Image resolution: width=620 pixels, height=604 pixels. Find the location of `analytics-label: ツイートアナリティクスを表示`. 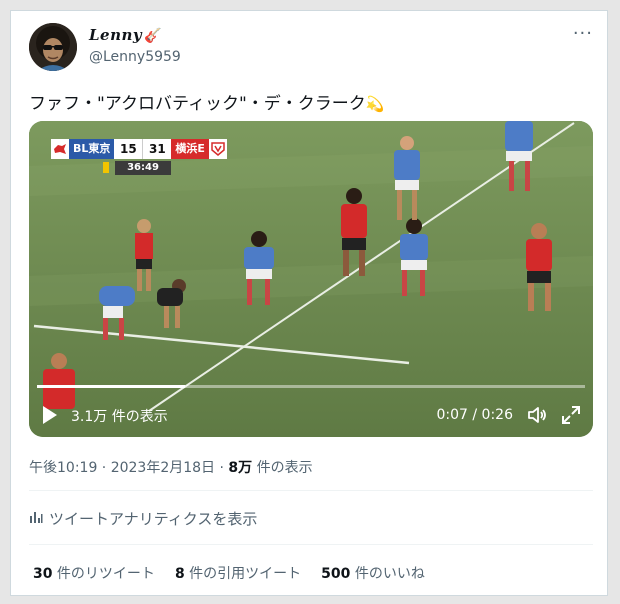

analytics-label: ツイートアナリティクスを表示 is located at coordinates (153, 519).